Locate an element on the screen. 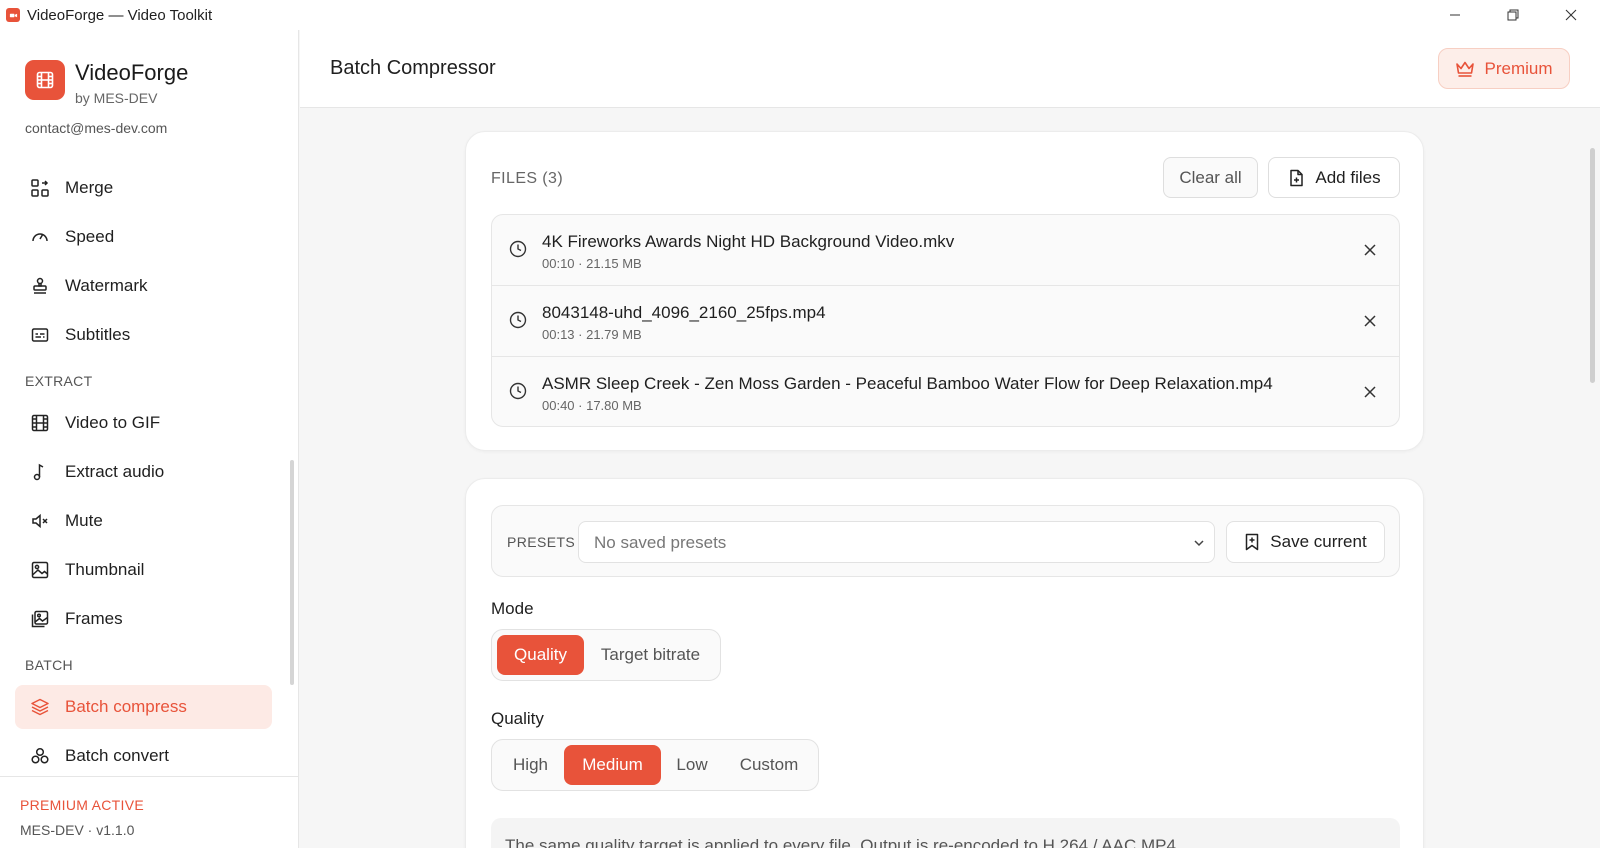 The height and width of the screenshot is (848, 1600). page-title: Batch Compressor is located at coordinates (413, 68).